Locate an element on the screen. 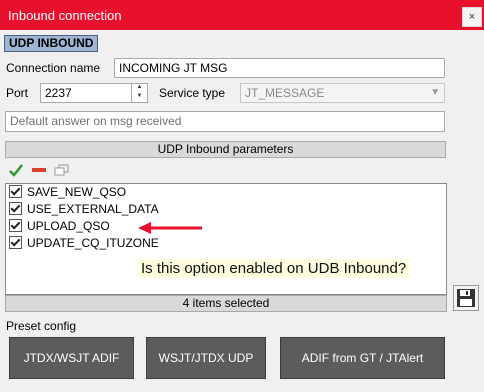 The width and height of the screenshot is (484, 392). port-spinner: ▲ ▼ is located at coordinates (139, 93).